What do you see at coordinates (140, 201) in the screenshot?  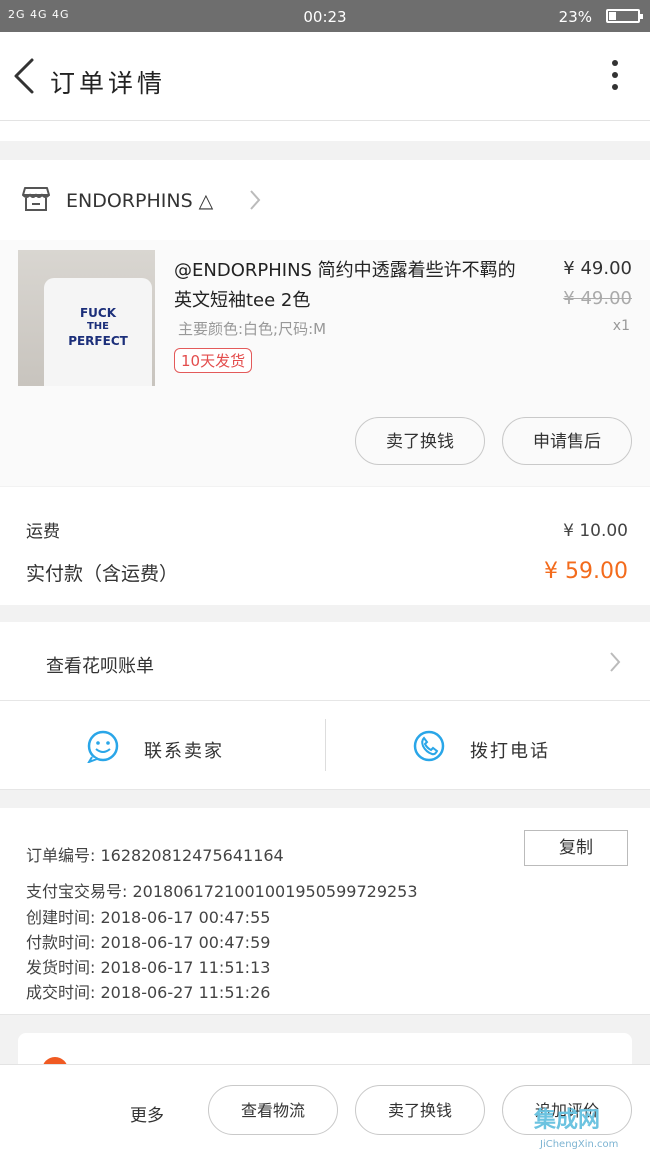 I see `shop-name: ENDORPHINS △` at bounding box center [140, 201].